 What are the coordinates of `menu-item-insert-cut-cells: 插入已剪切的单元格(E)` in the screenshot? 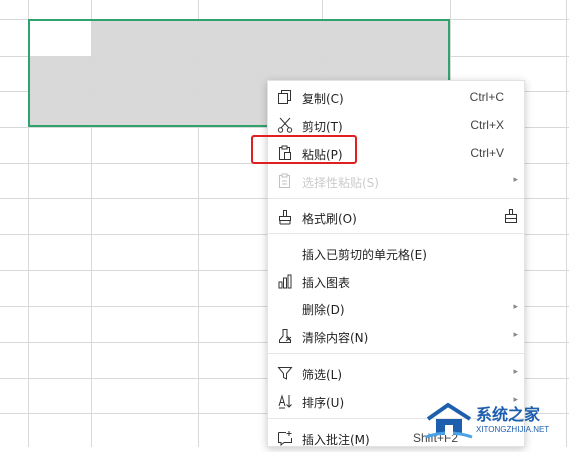 It's located at (397, 253).